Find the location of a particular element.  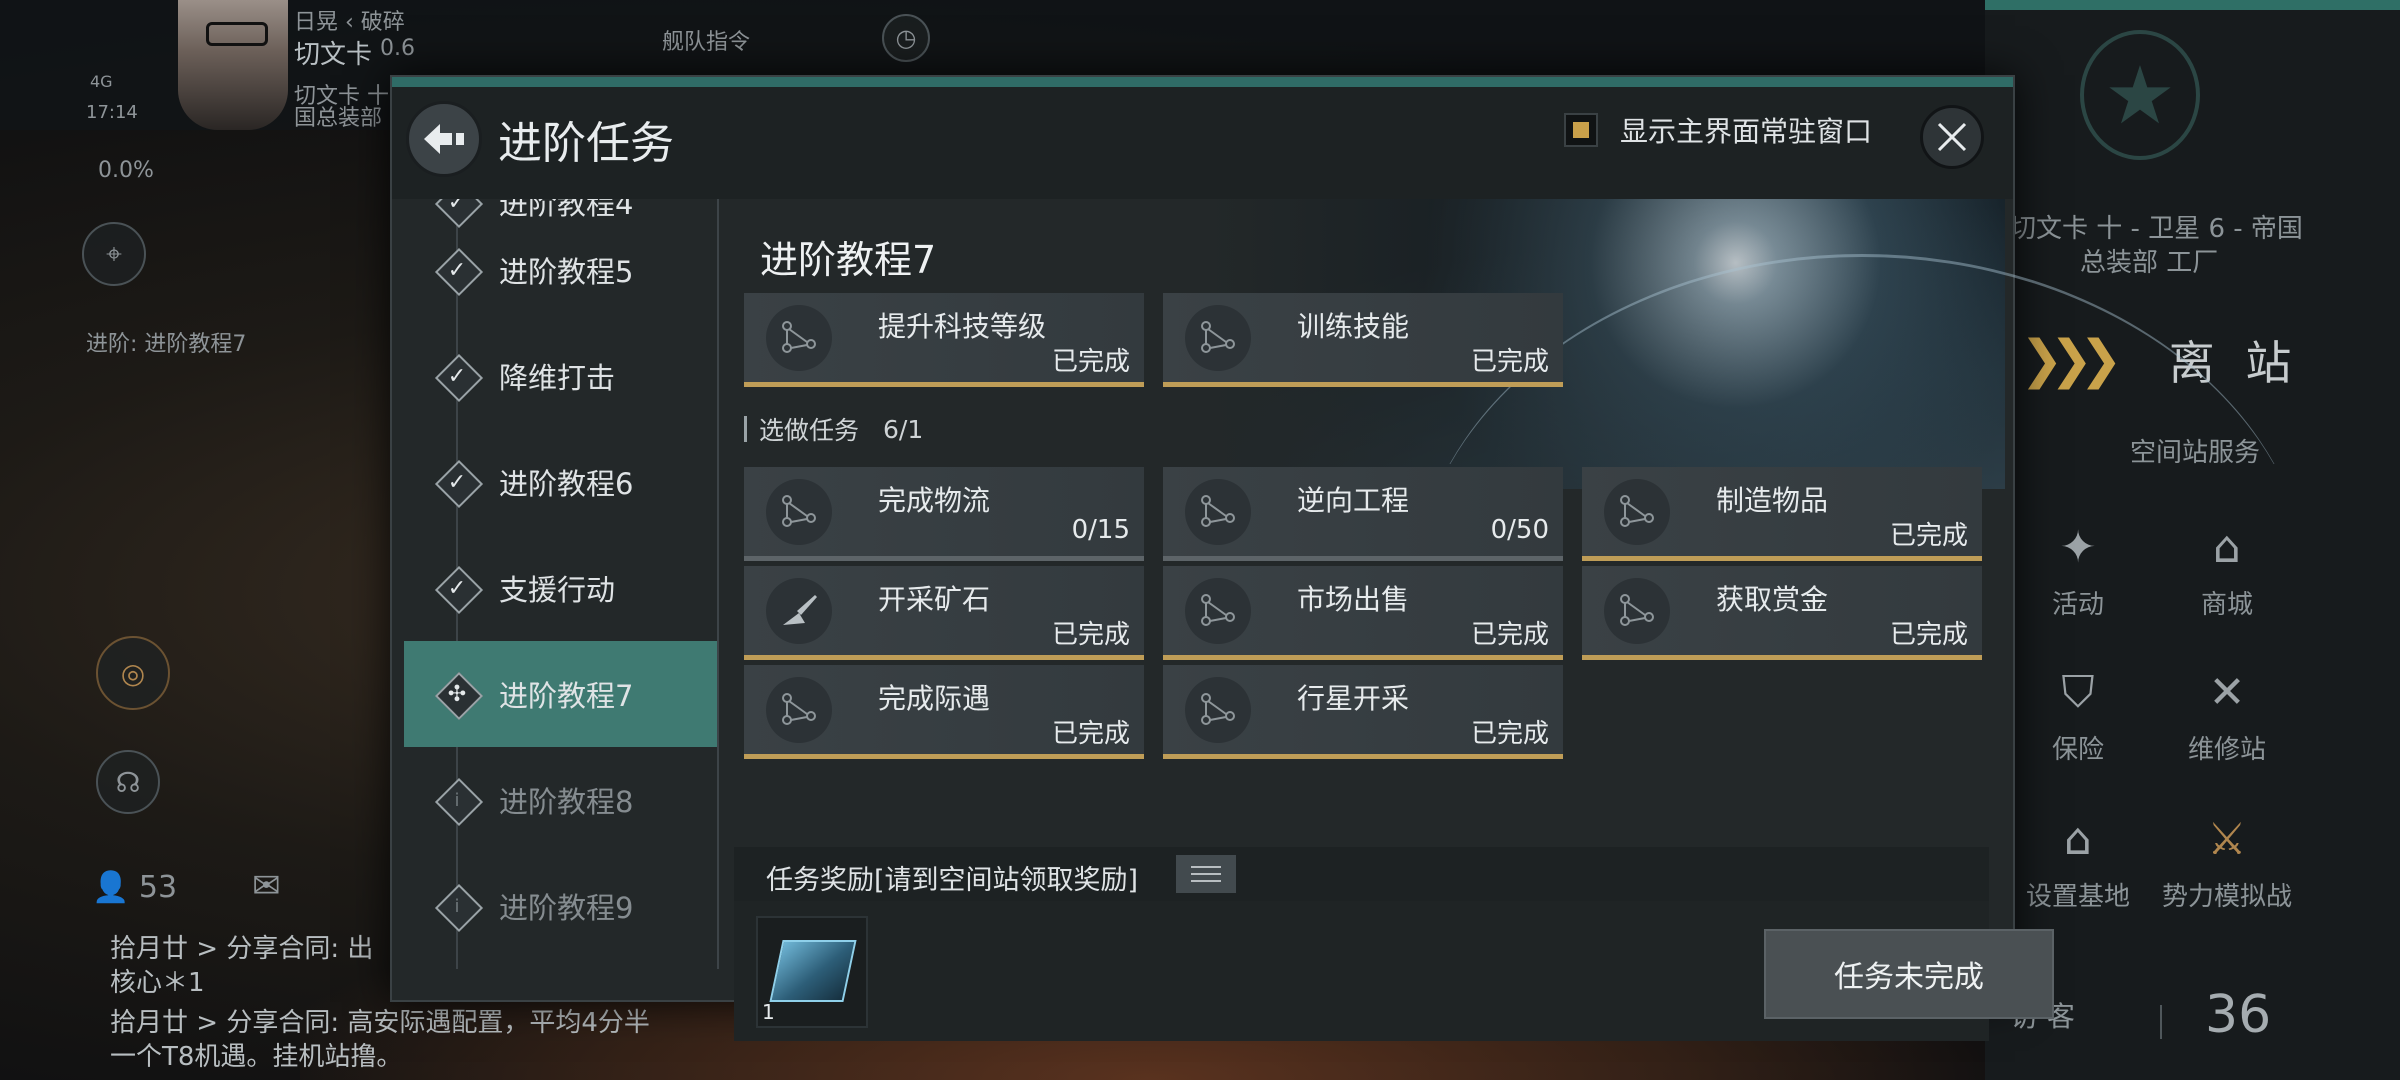

task-card: 完成物流 0/15 is located at coordinates (944, 514).